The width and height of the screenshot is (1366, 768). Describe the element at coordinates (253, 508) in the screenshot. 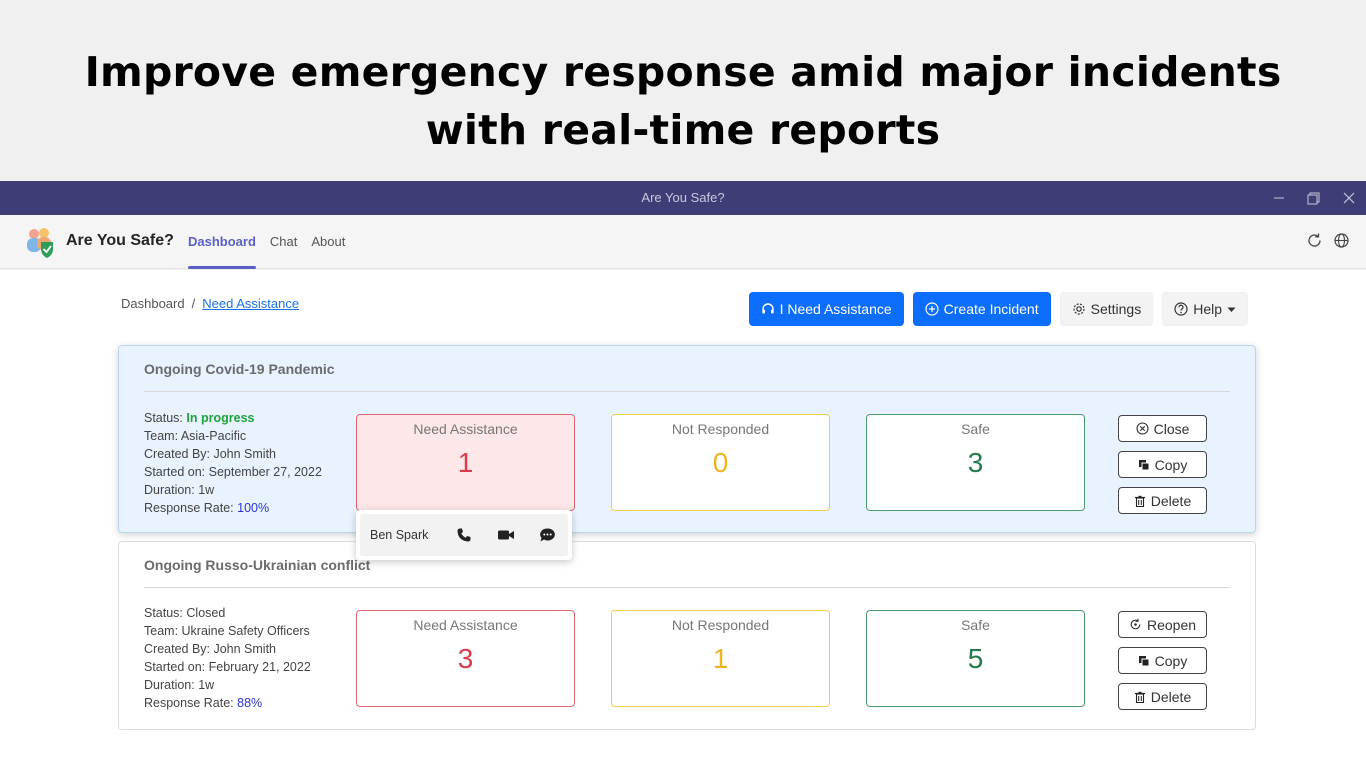

I see `response-rate-value: 100%` at that location.